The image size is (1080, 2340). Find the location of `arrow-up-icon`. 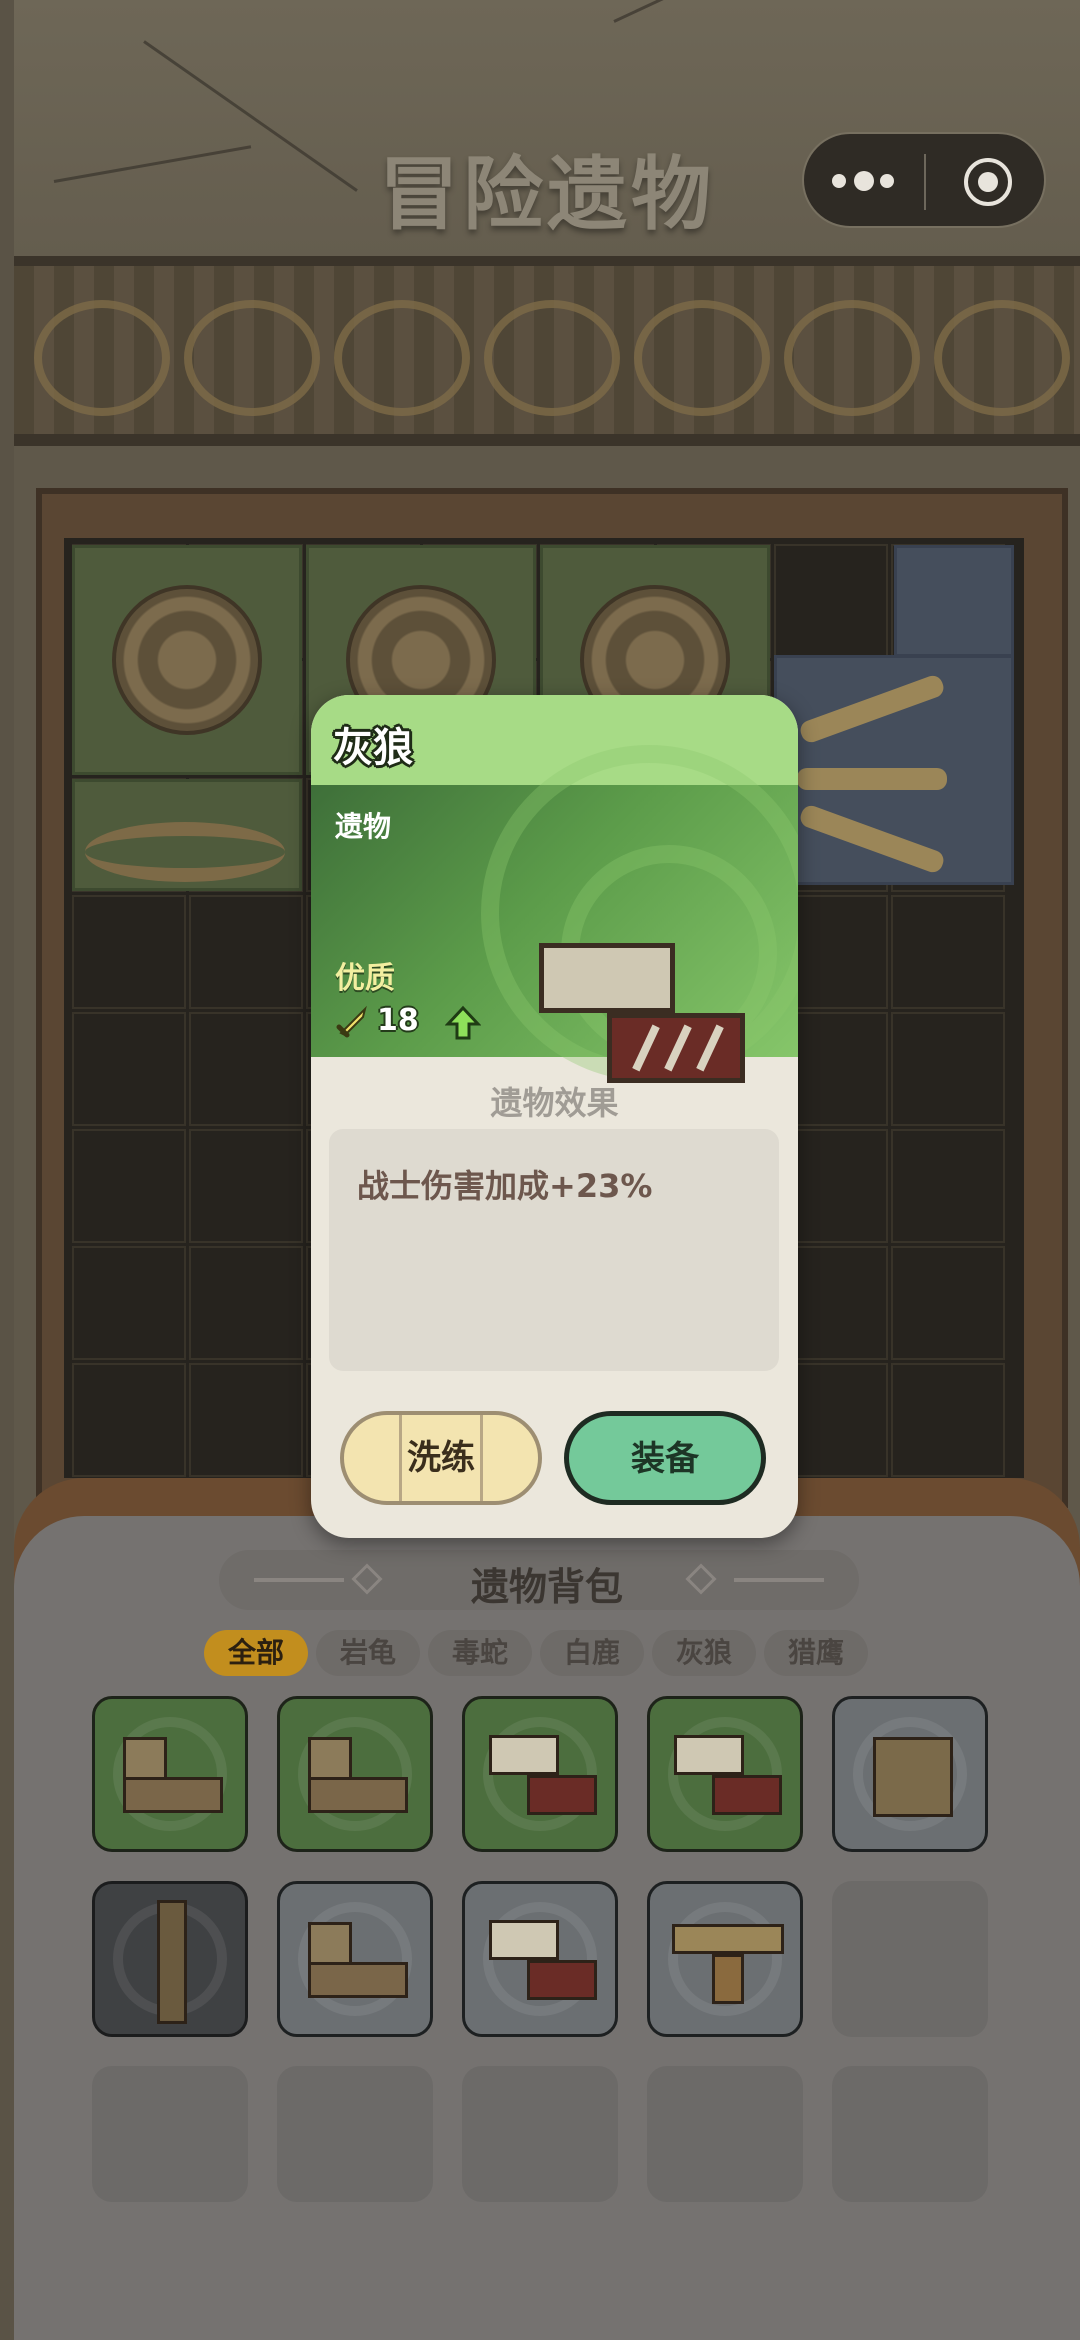

arrow-up-icon is located at coordinates (463, 1022).